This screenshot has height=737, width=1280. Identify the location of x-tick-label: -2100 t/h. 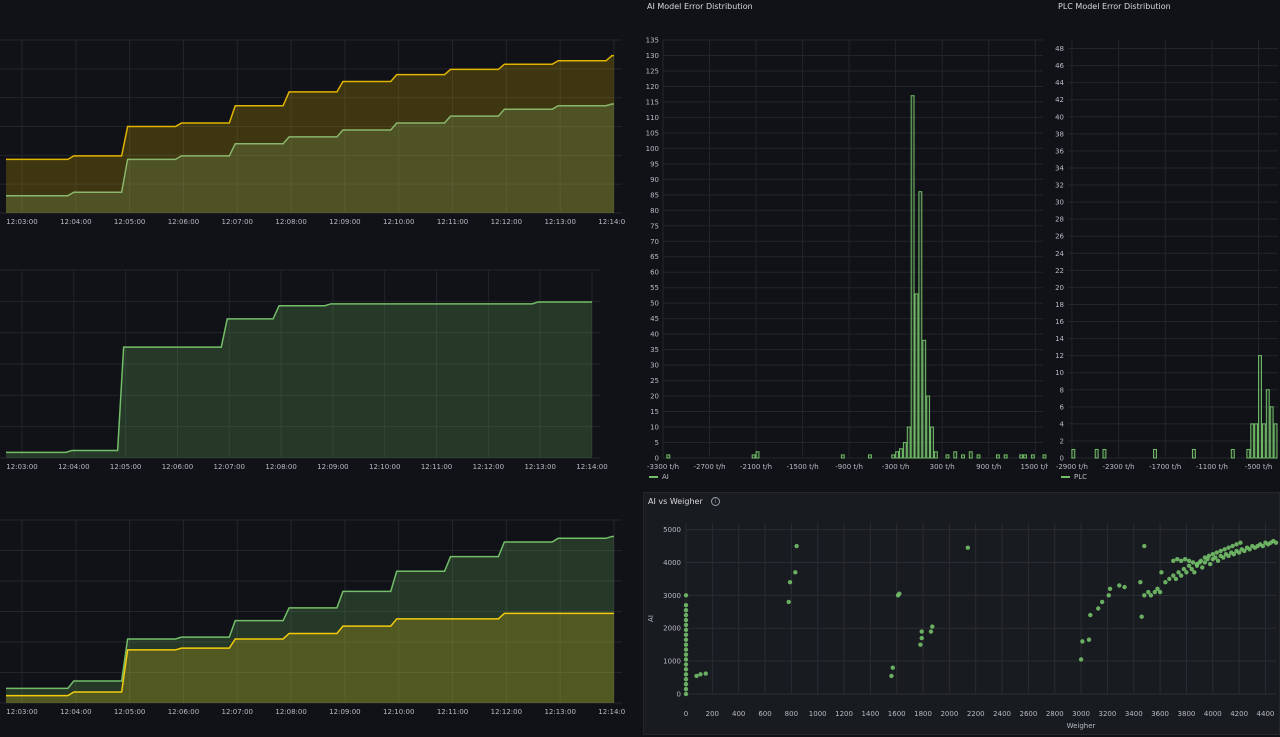
(756, 467).